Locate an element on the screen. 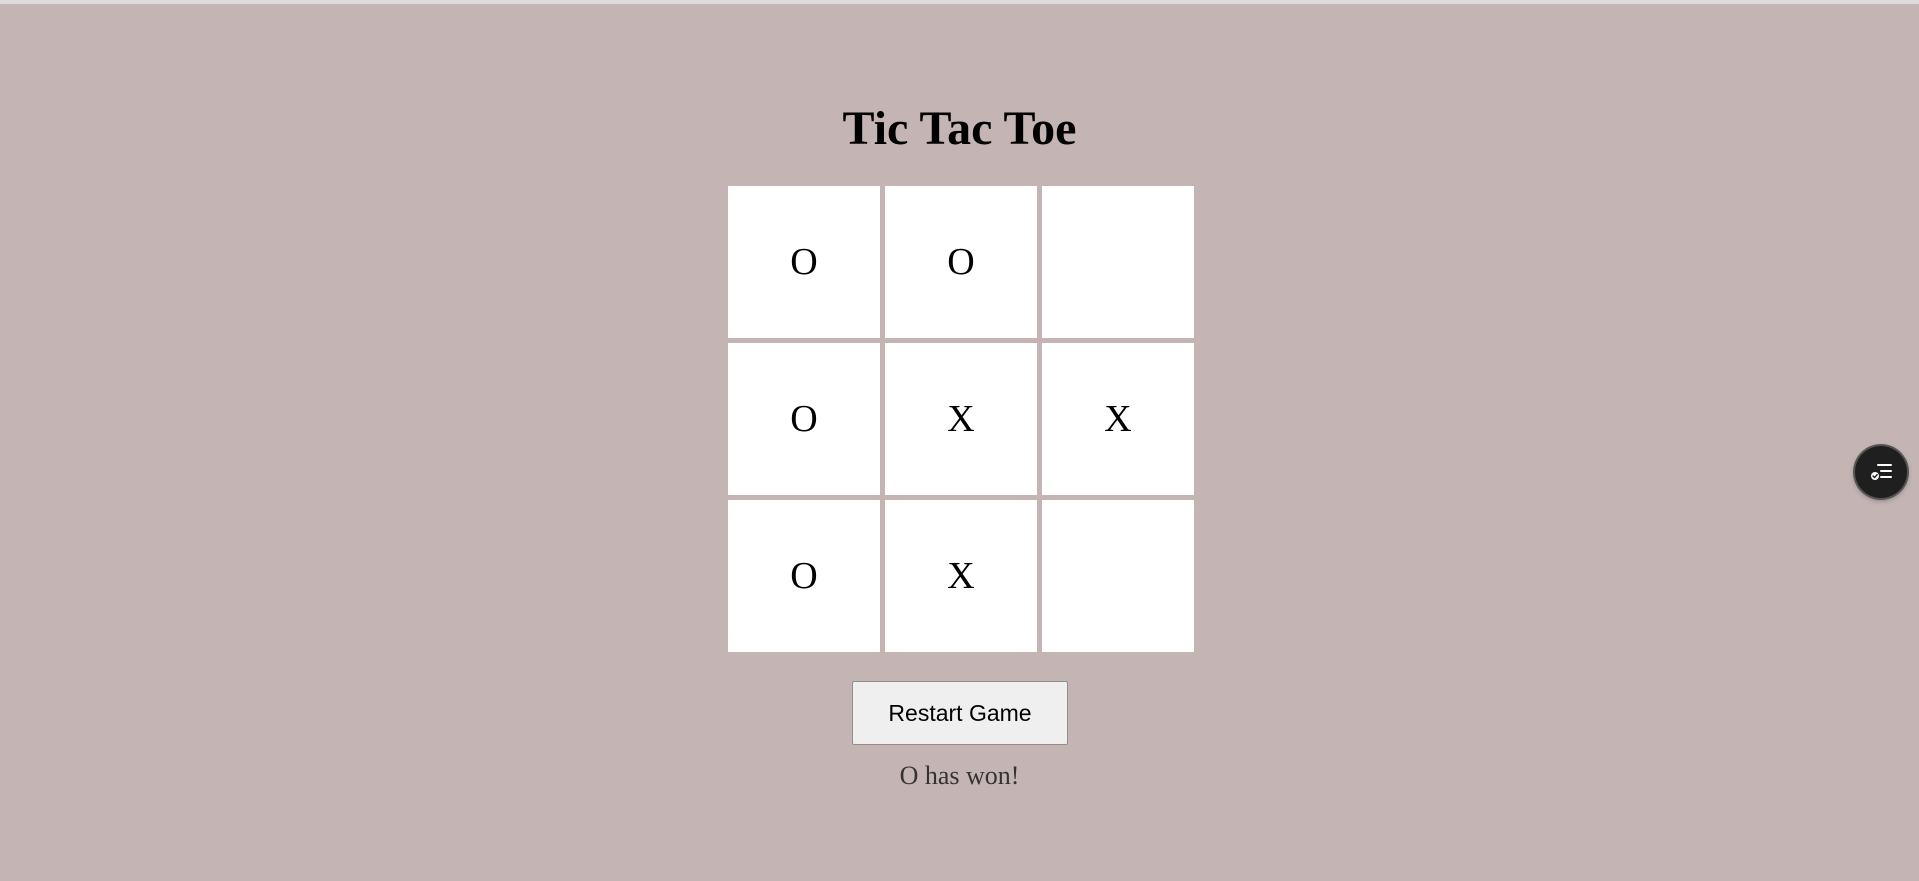 Image resolution: width=1919 pixels, height=881 pixels. floating-action-button is located at coordinates (1881, 472).